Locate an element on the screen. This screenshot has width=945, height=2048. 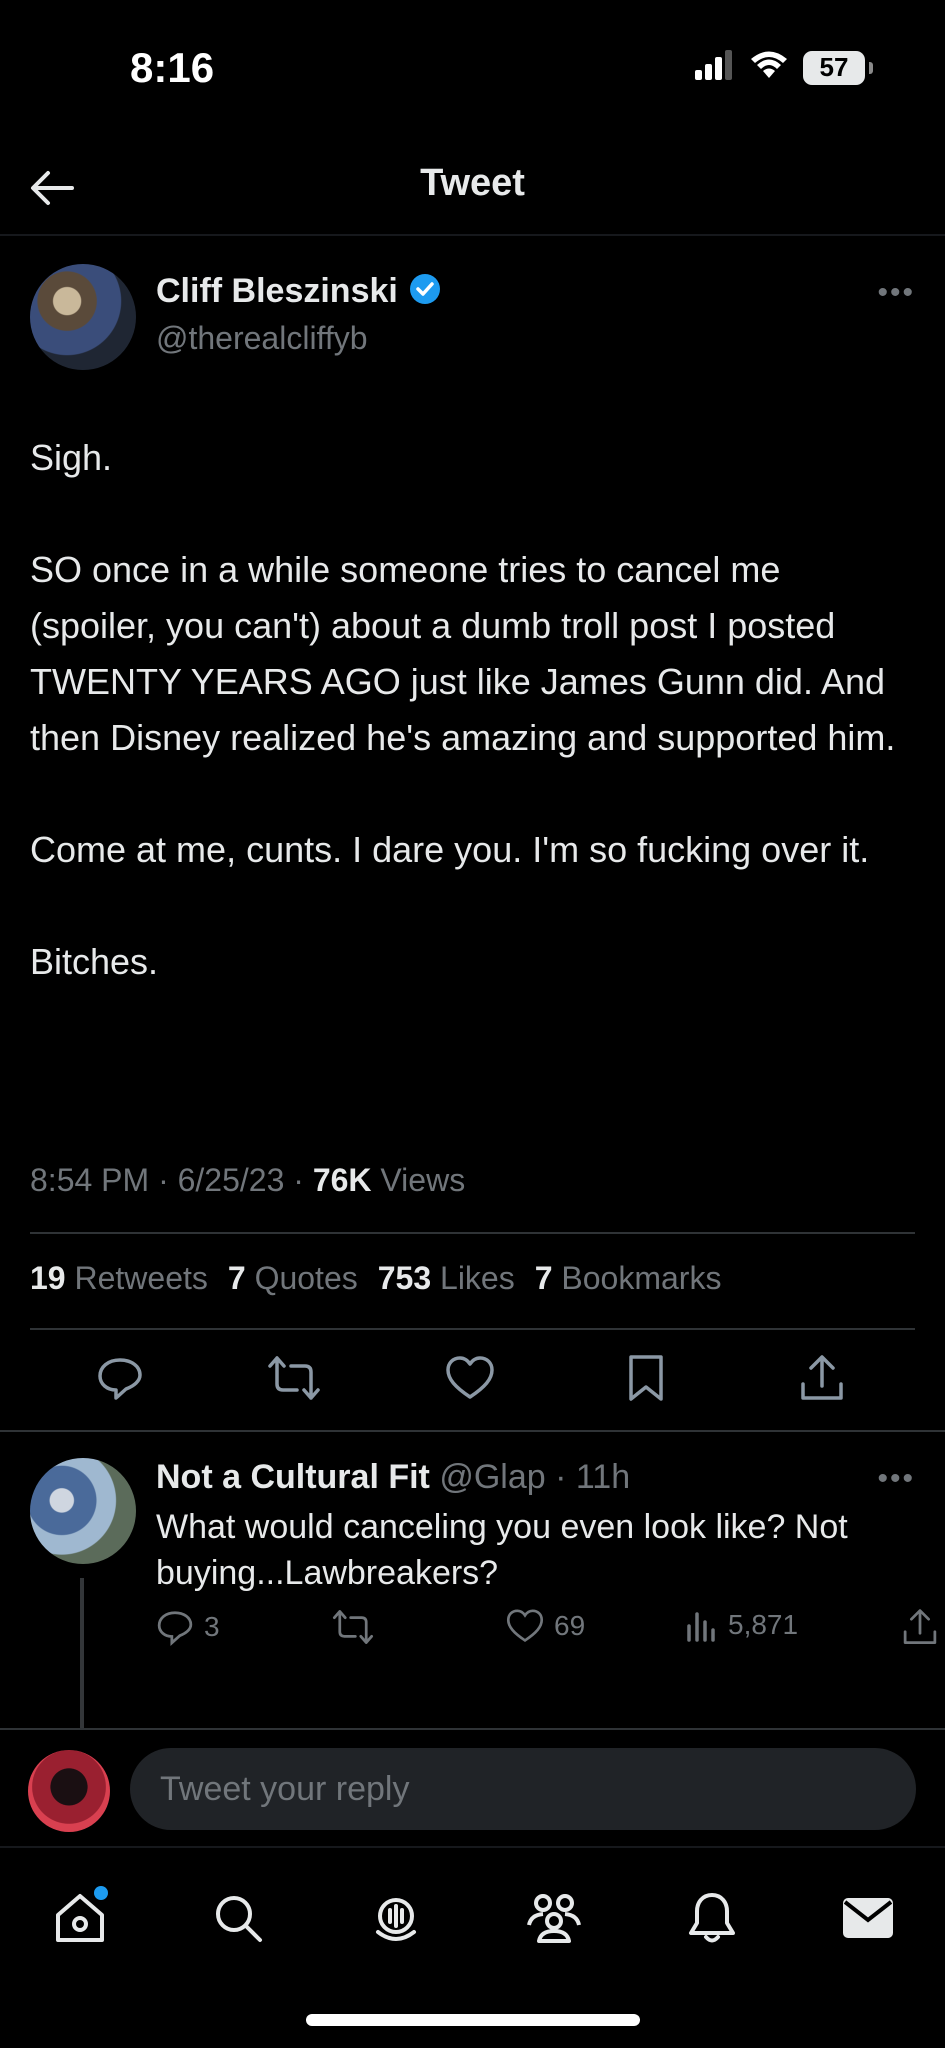
thread-line is located at coordinates (82, 1653).